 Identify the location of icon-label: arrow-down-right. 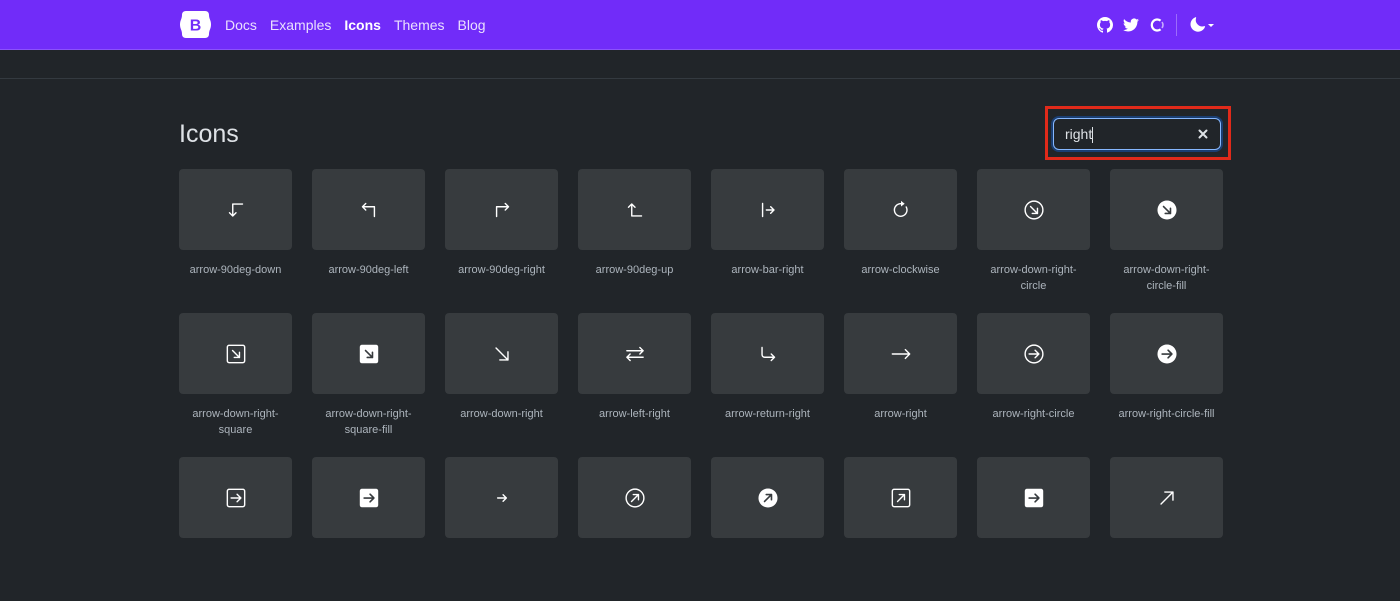
(501, 414).